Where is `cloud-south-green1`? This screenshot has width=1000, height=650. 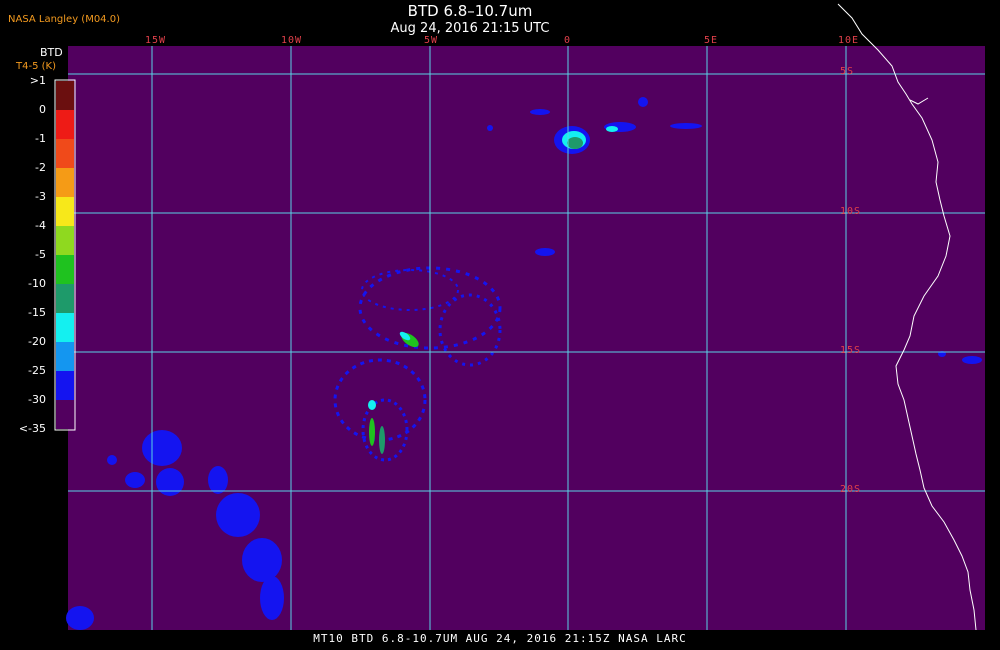 cloud-south-green1 is located at coordinates (372, 432).